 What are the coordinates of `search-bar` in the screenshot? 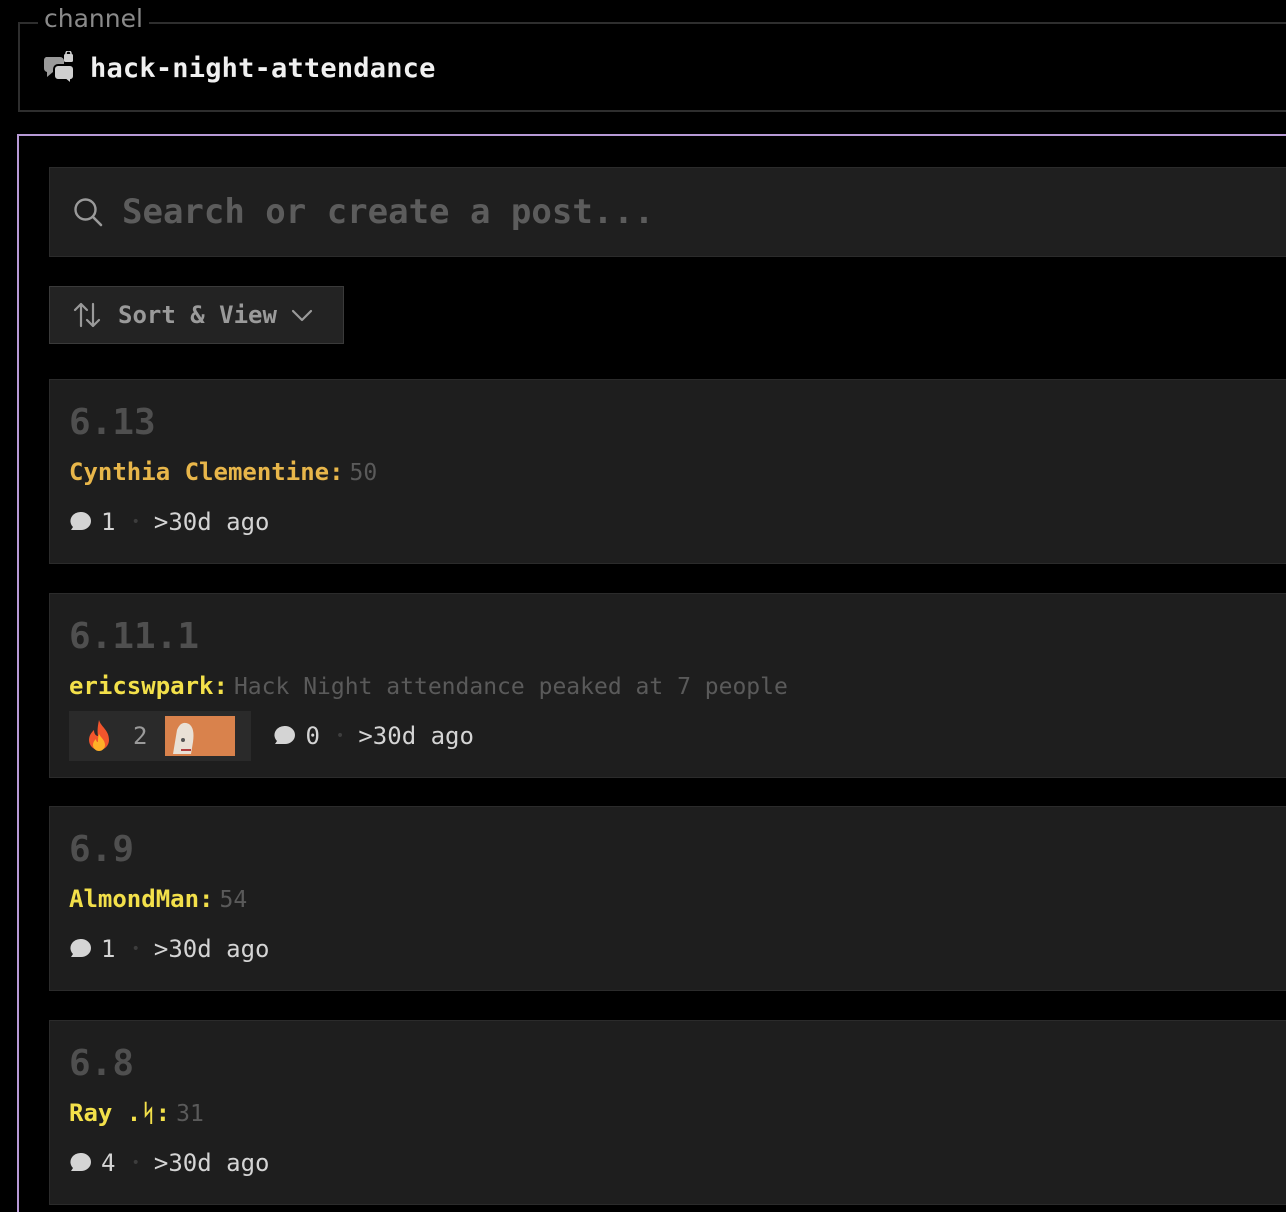 It's located at (667, 212).